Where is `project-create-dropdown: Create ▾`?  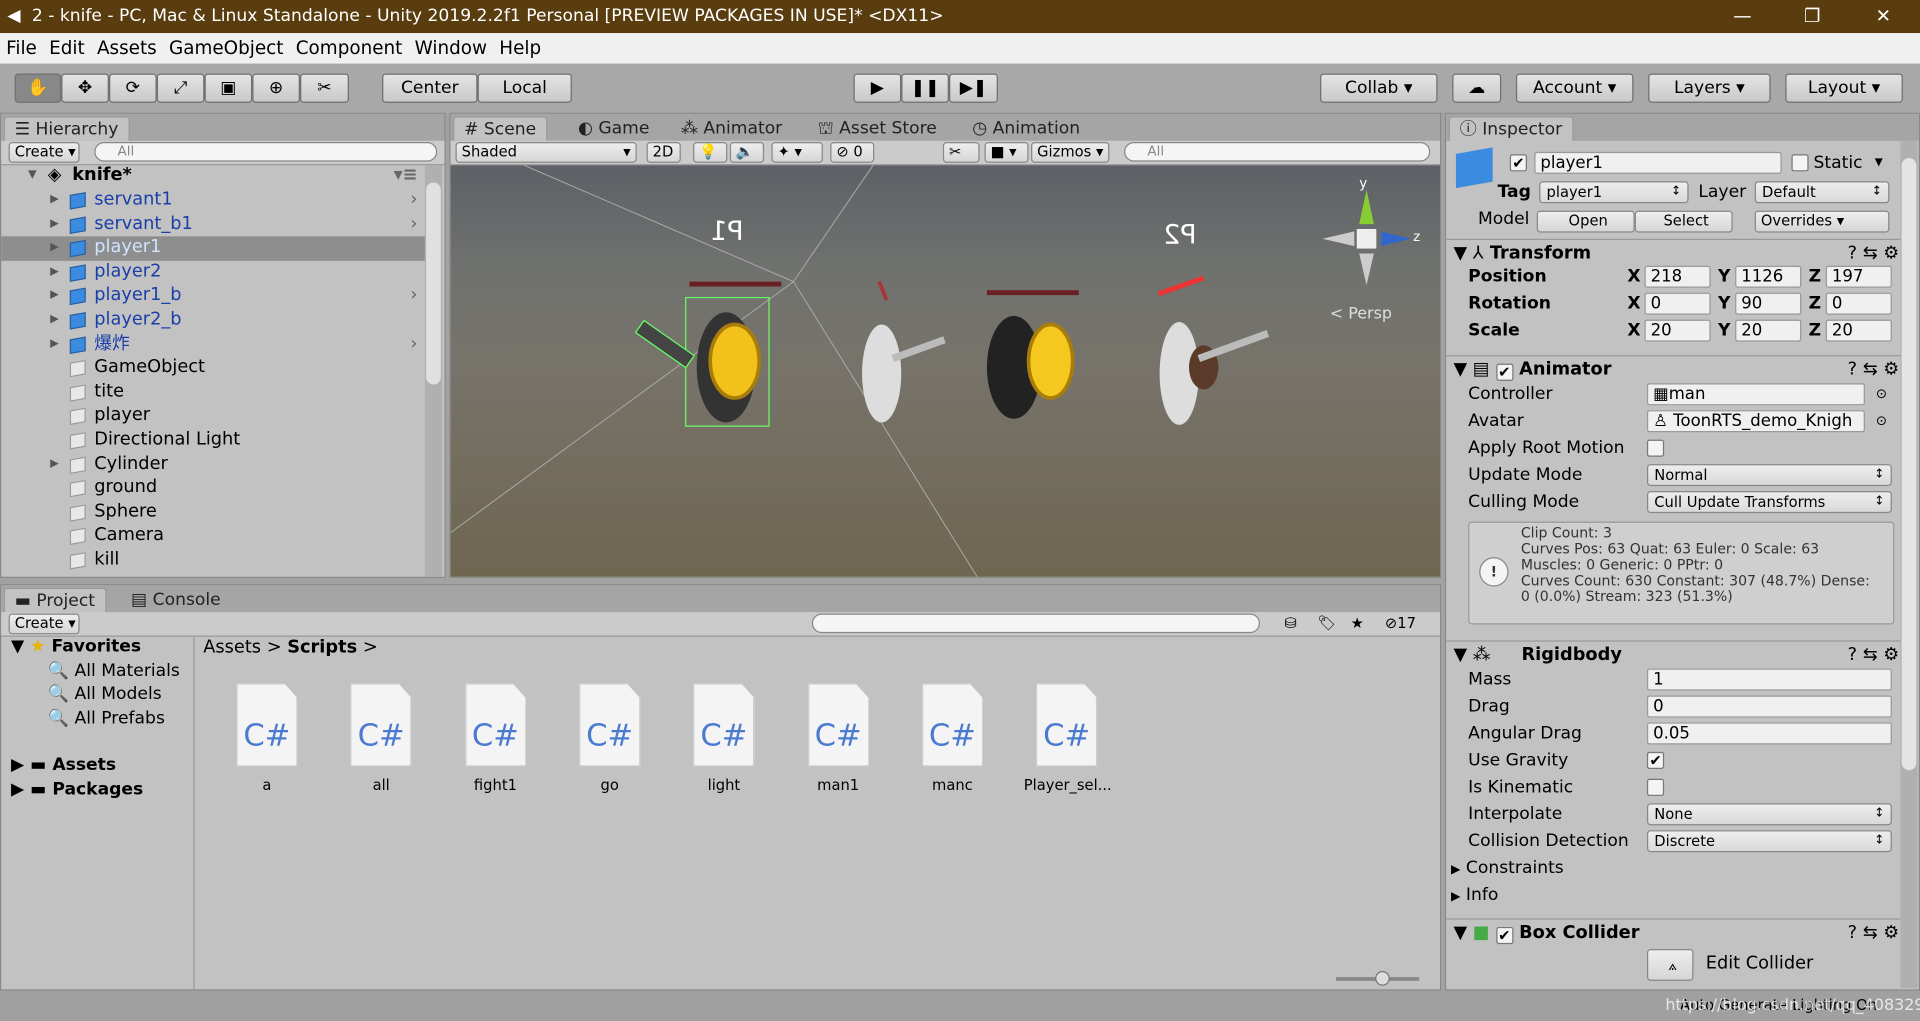 project-create-dropdown: Create ▾ is located at coordinates (44, 624).